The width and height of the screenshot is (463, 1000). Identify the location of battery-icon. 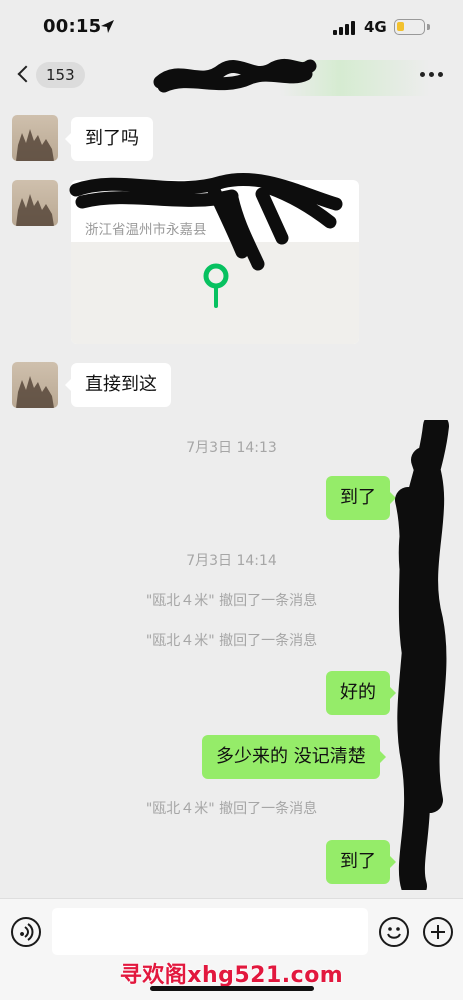
(409, 27).